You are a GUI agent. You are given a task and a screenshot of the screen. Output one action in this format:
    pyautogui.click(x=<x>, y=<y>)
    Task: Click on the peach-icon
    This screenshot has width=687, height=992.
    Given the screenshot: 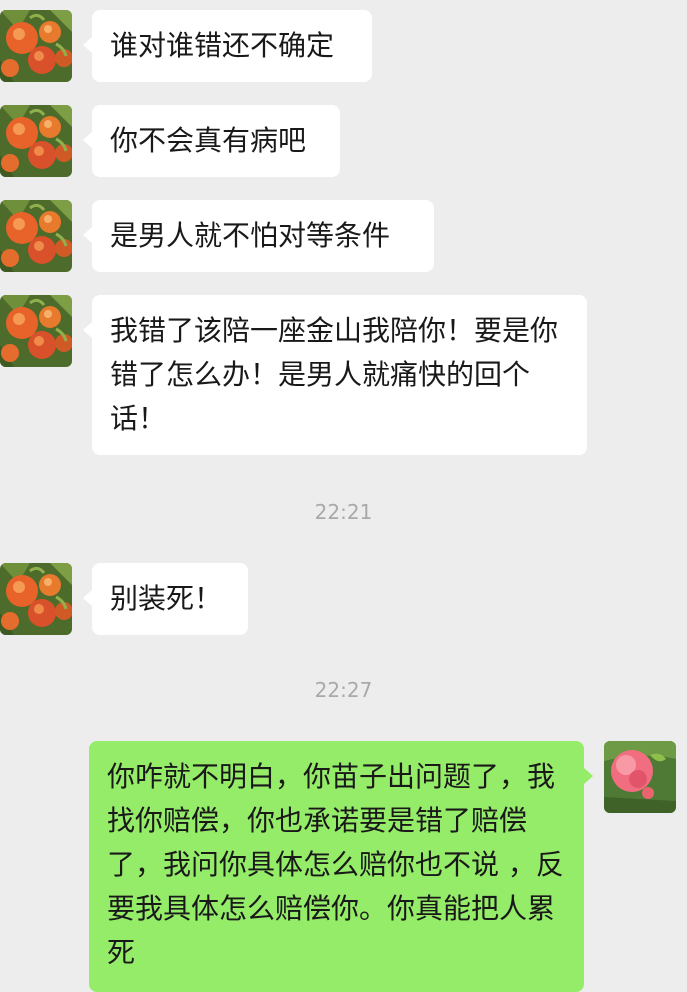 What is the action you would take?
    pyautogui.click(x=640, y=777)
    